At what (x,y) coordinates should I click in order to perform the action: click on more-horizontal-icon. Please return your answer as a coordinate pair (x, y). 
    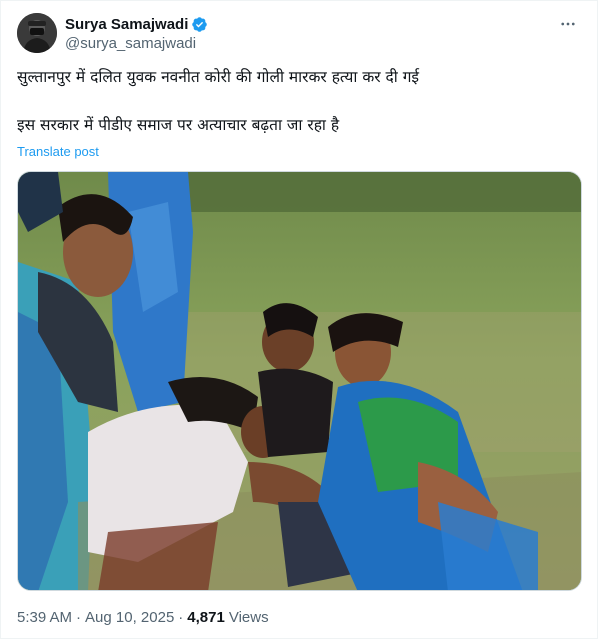
    Looking at the image, I should click on (568, 24).